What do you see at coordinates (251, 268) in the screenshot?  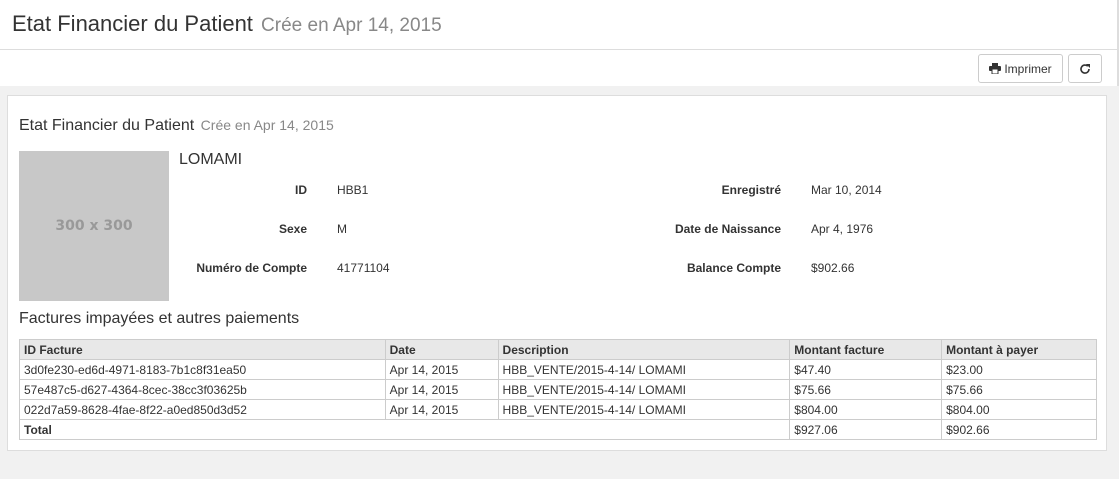 I see `account-number-label: Numéro de Compte` at bounding box center [251, 268].